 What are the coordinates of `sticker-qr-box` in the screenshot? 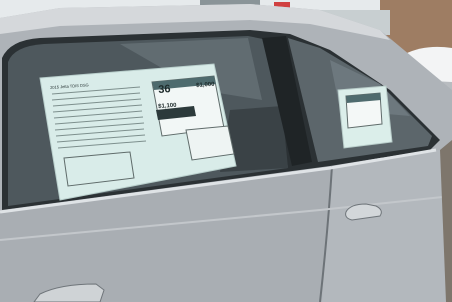 It's located at (210, 143).